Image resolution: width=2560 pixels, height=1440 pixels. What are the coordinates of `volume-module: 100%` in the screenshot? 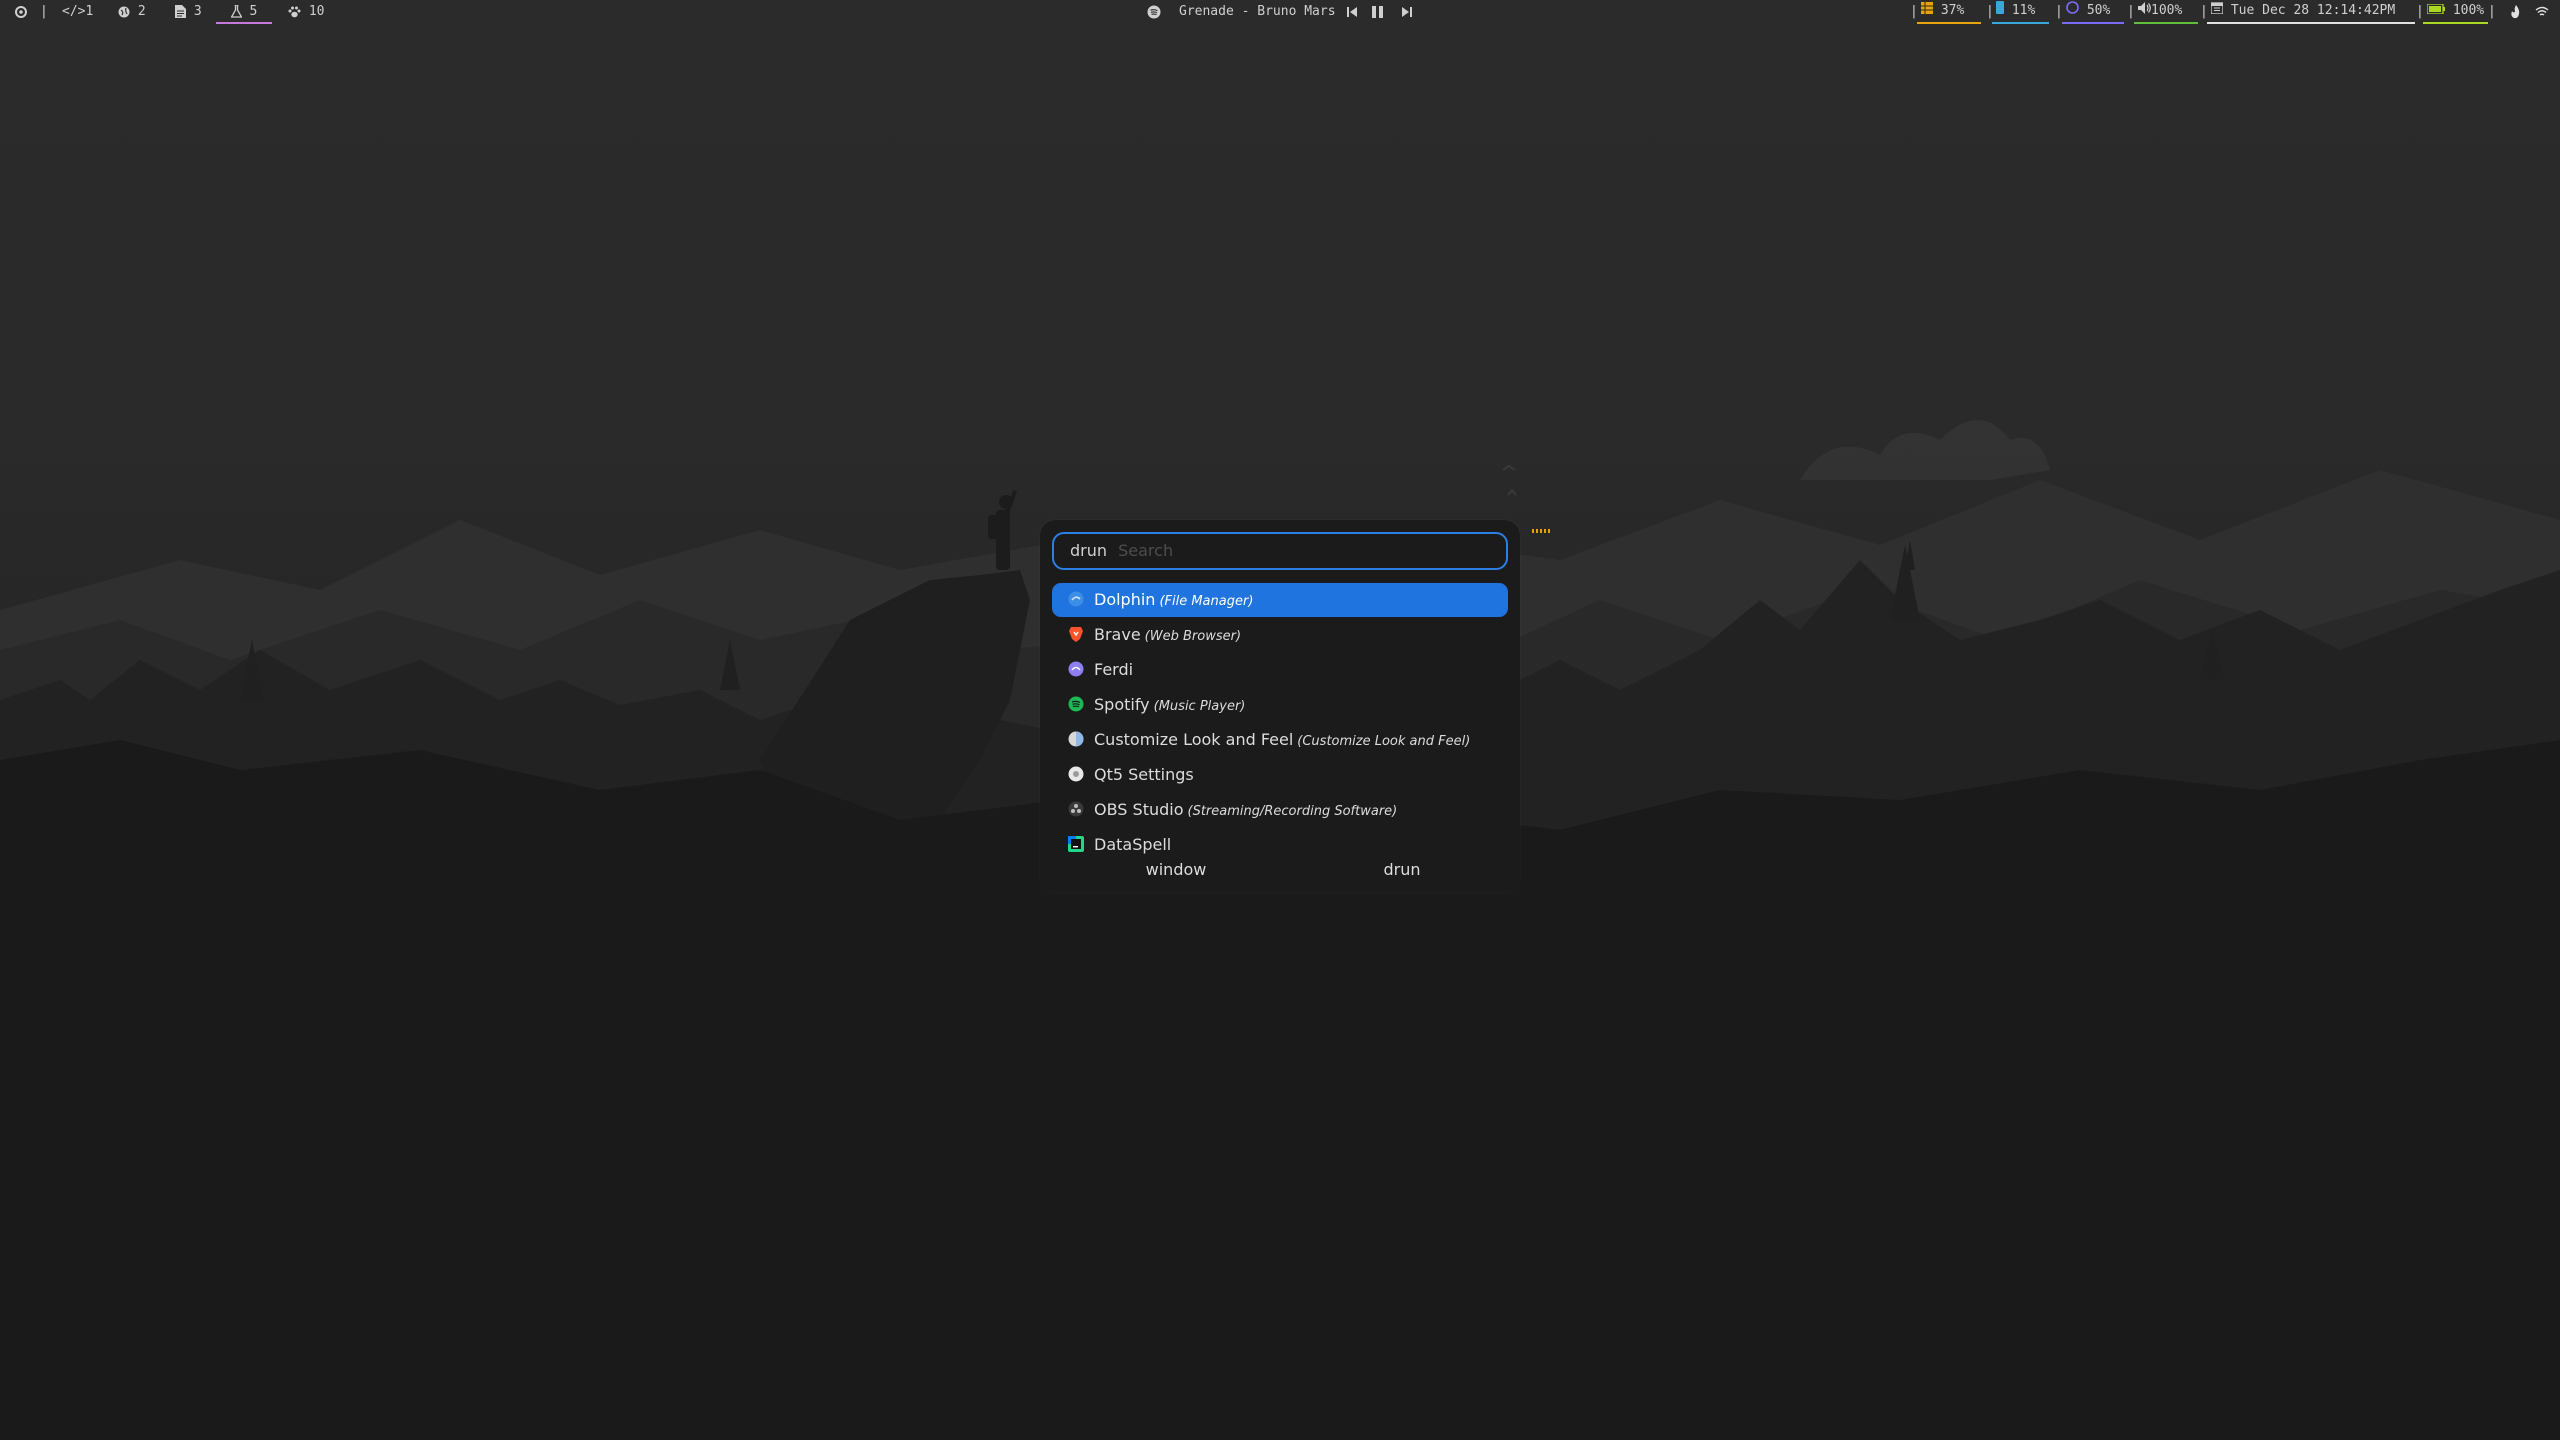 It's located at (2166, 12).